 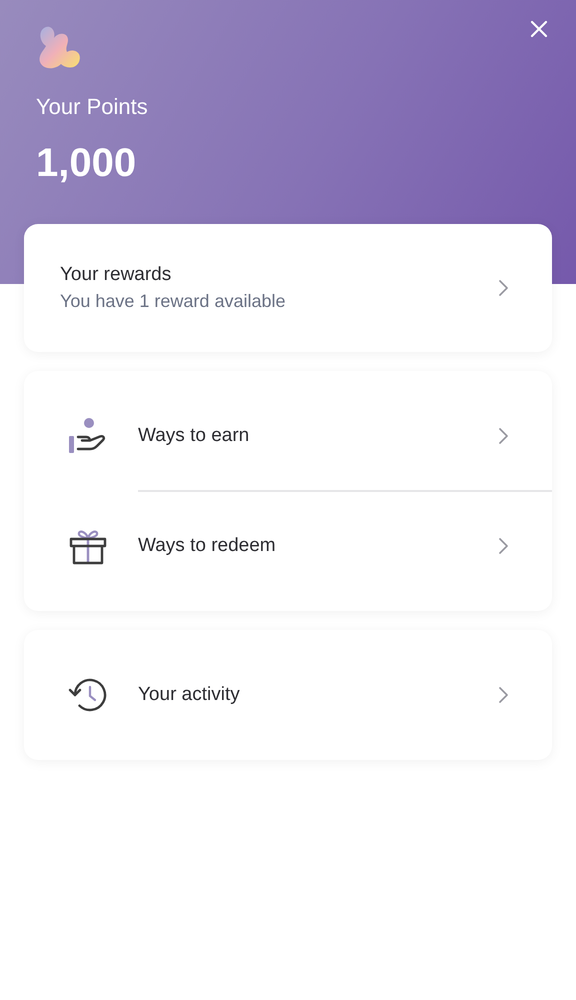 I want to click on close-button, so click(x=539, y=29).